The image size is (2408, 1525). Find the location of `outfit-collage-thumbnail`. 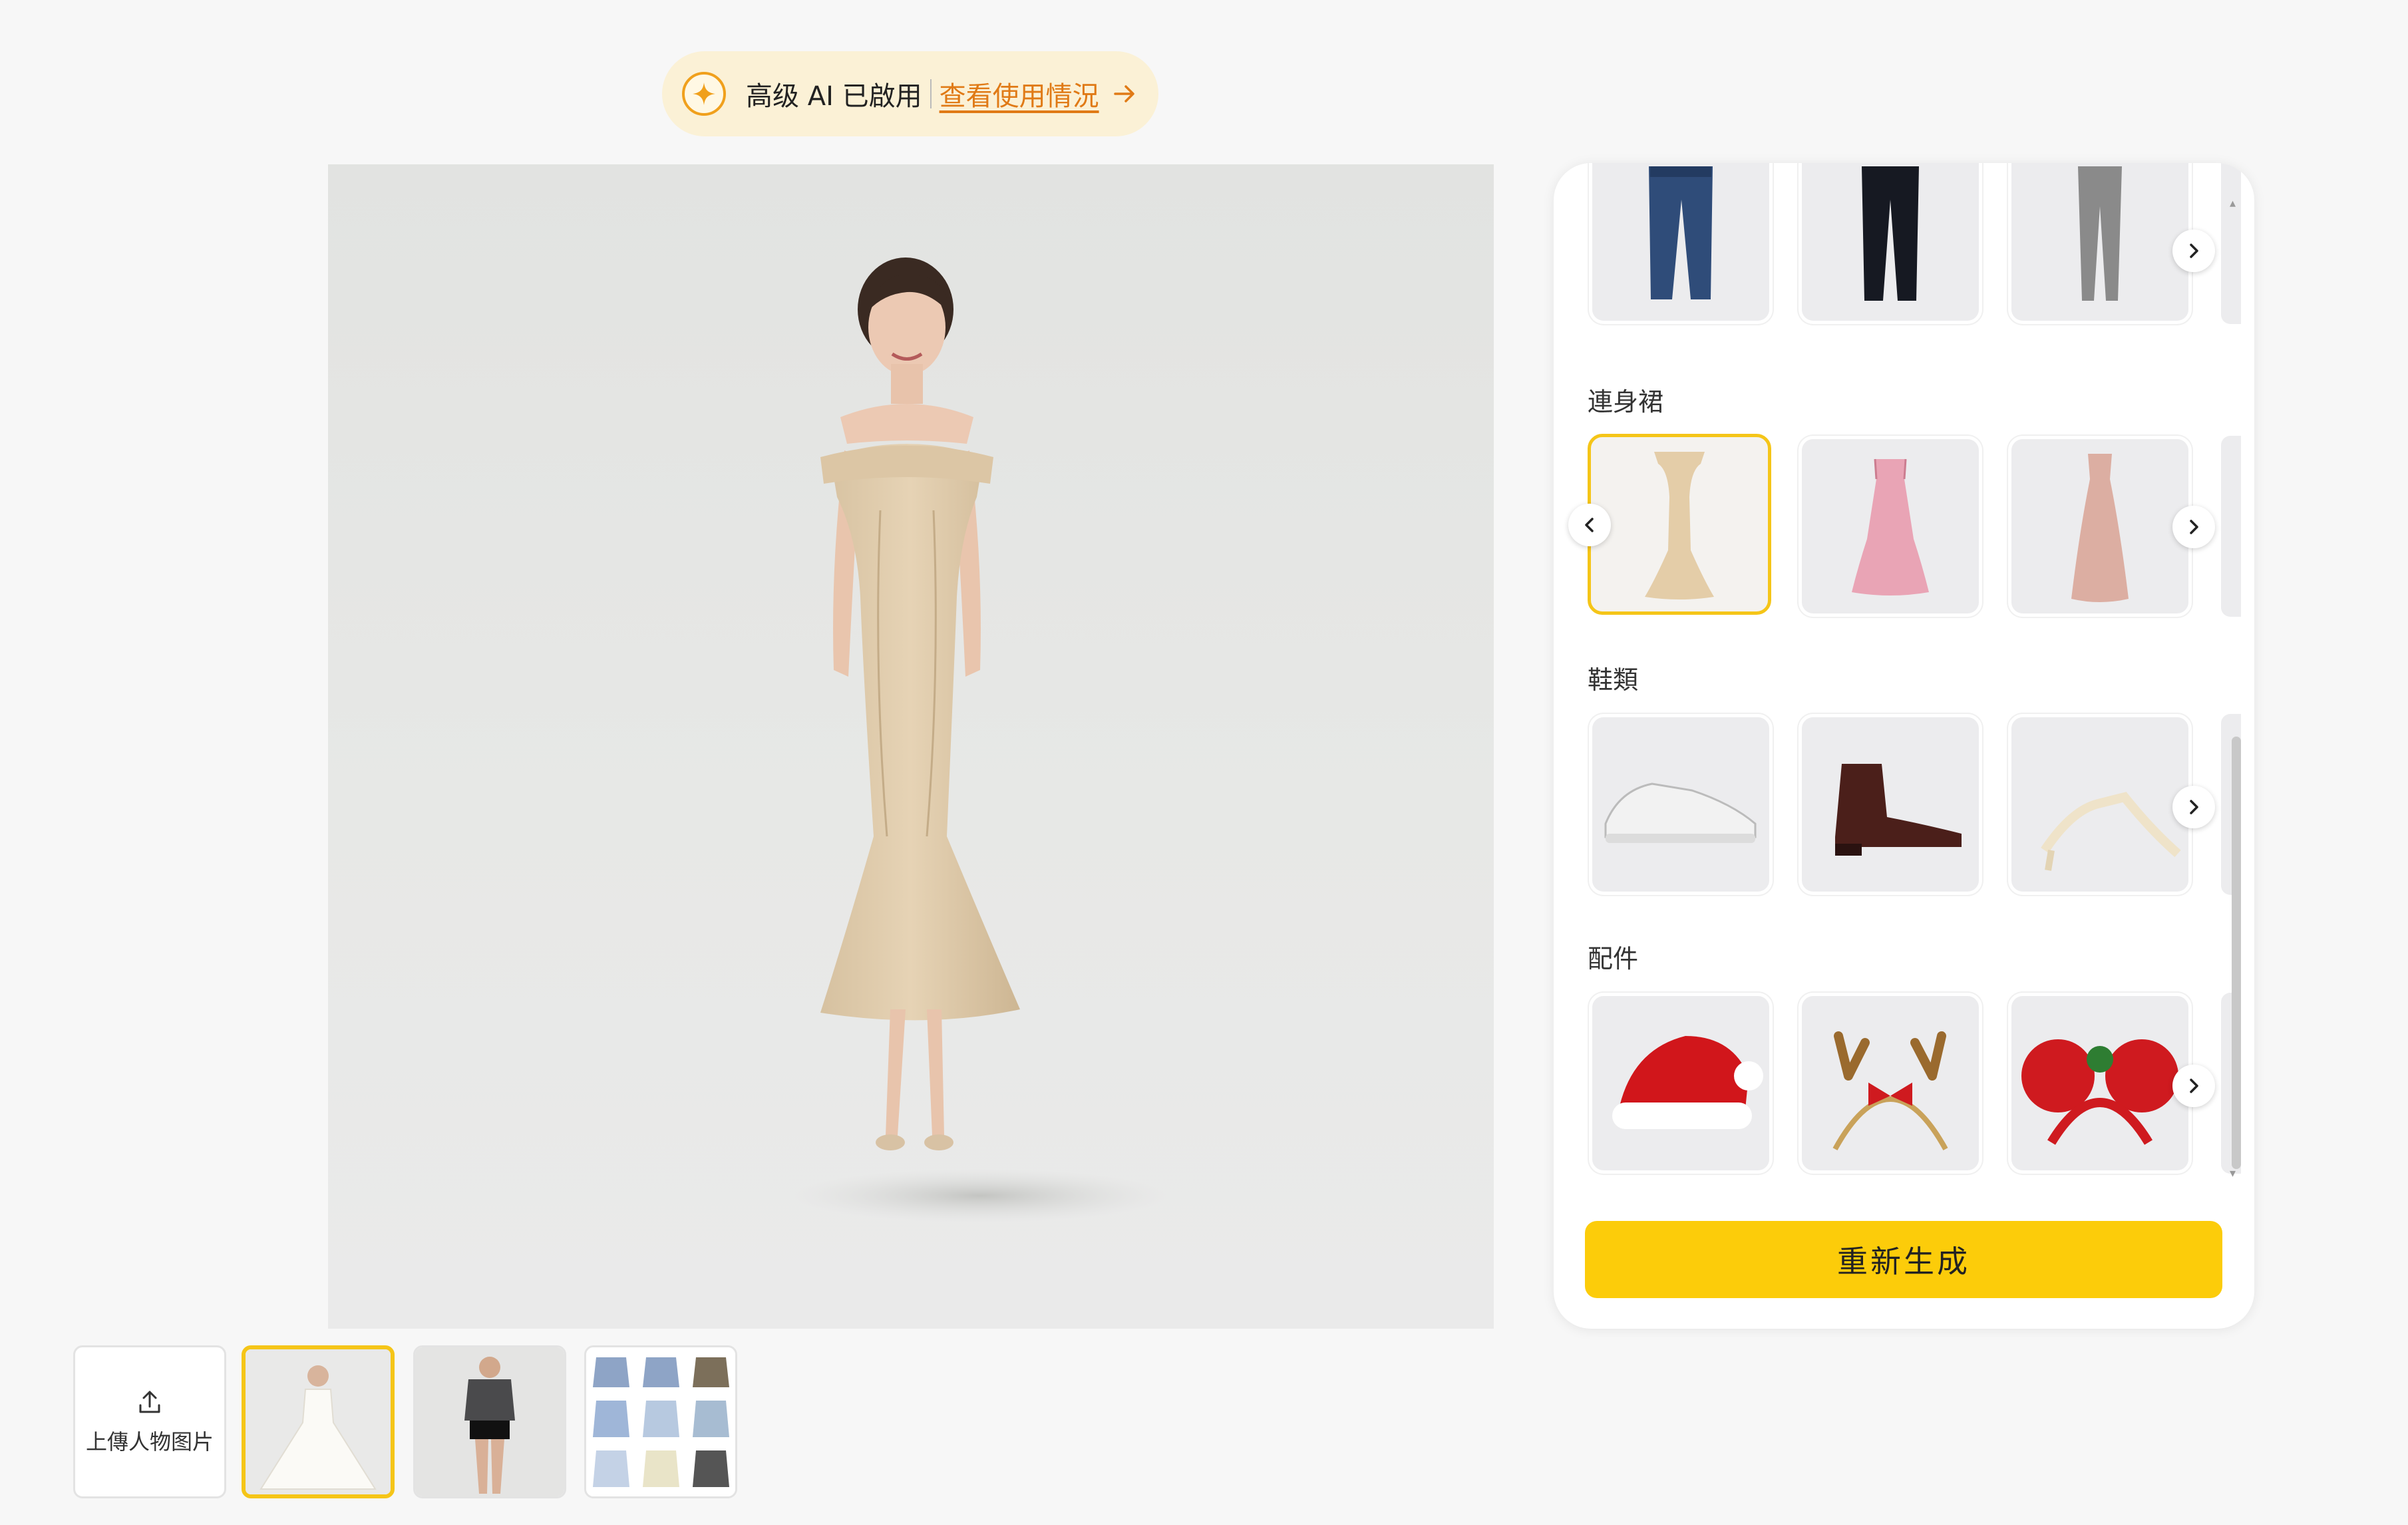

outfit-collage-thumbnail is located at coordinates (660, 1421).